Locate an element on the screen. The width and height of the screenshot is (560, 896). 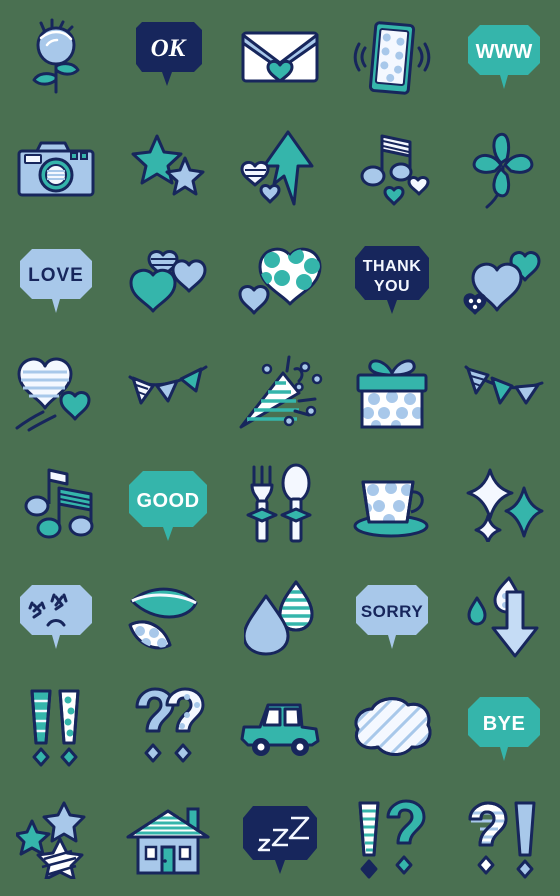
dizzy-face-bubble-icon is located at coordinates (56, 617).